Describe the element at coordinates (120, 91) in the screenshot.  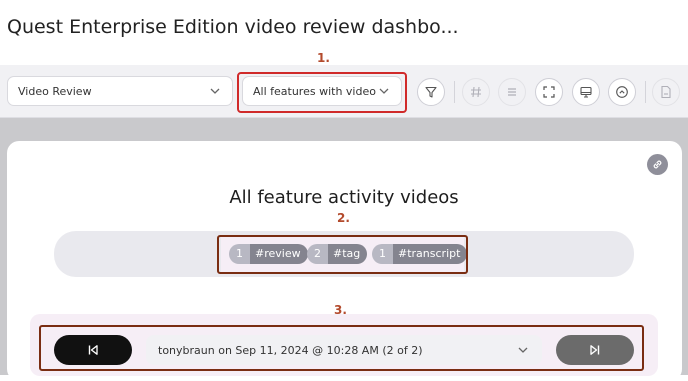
I see `dashboard-select: Video Review` at that location.